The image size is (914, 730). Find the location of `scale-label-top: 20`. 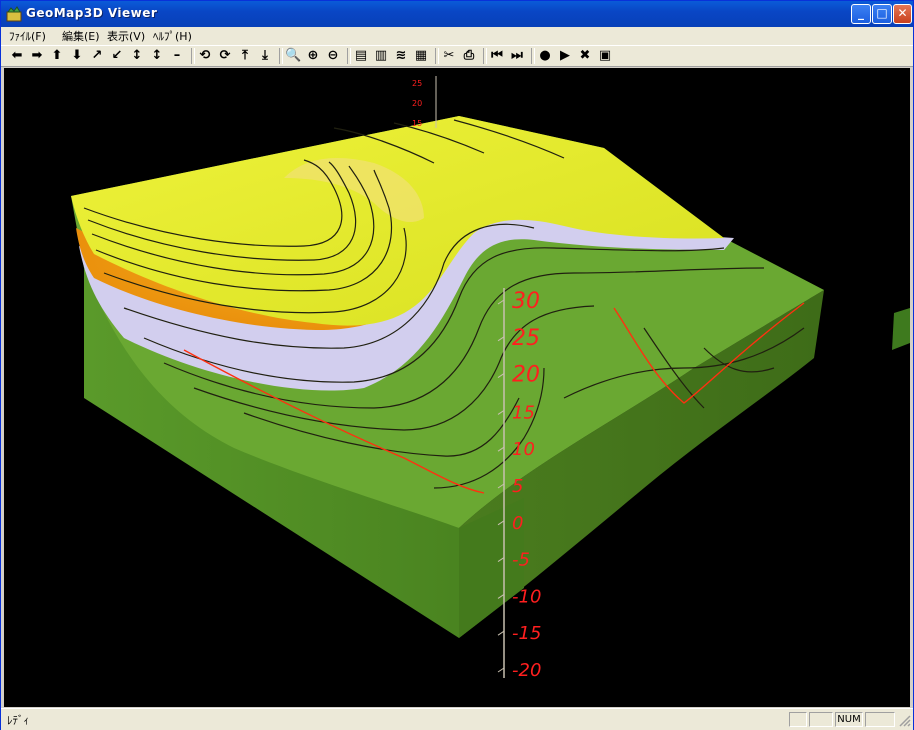

scale-label-top: 20 is located at coordinates (417, 103).